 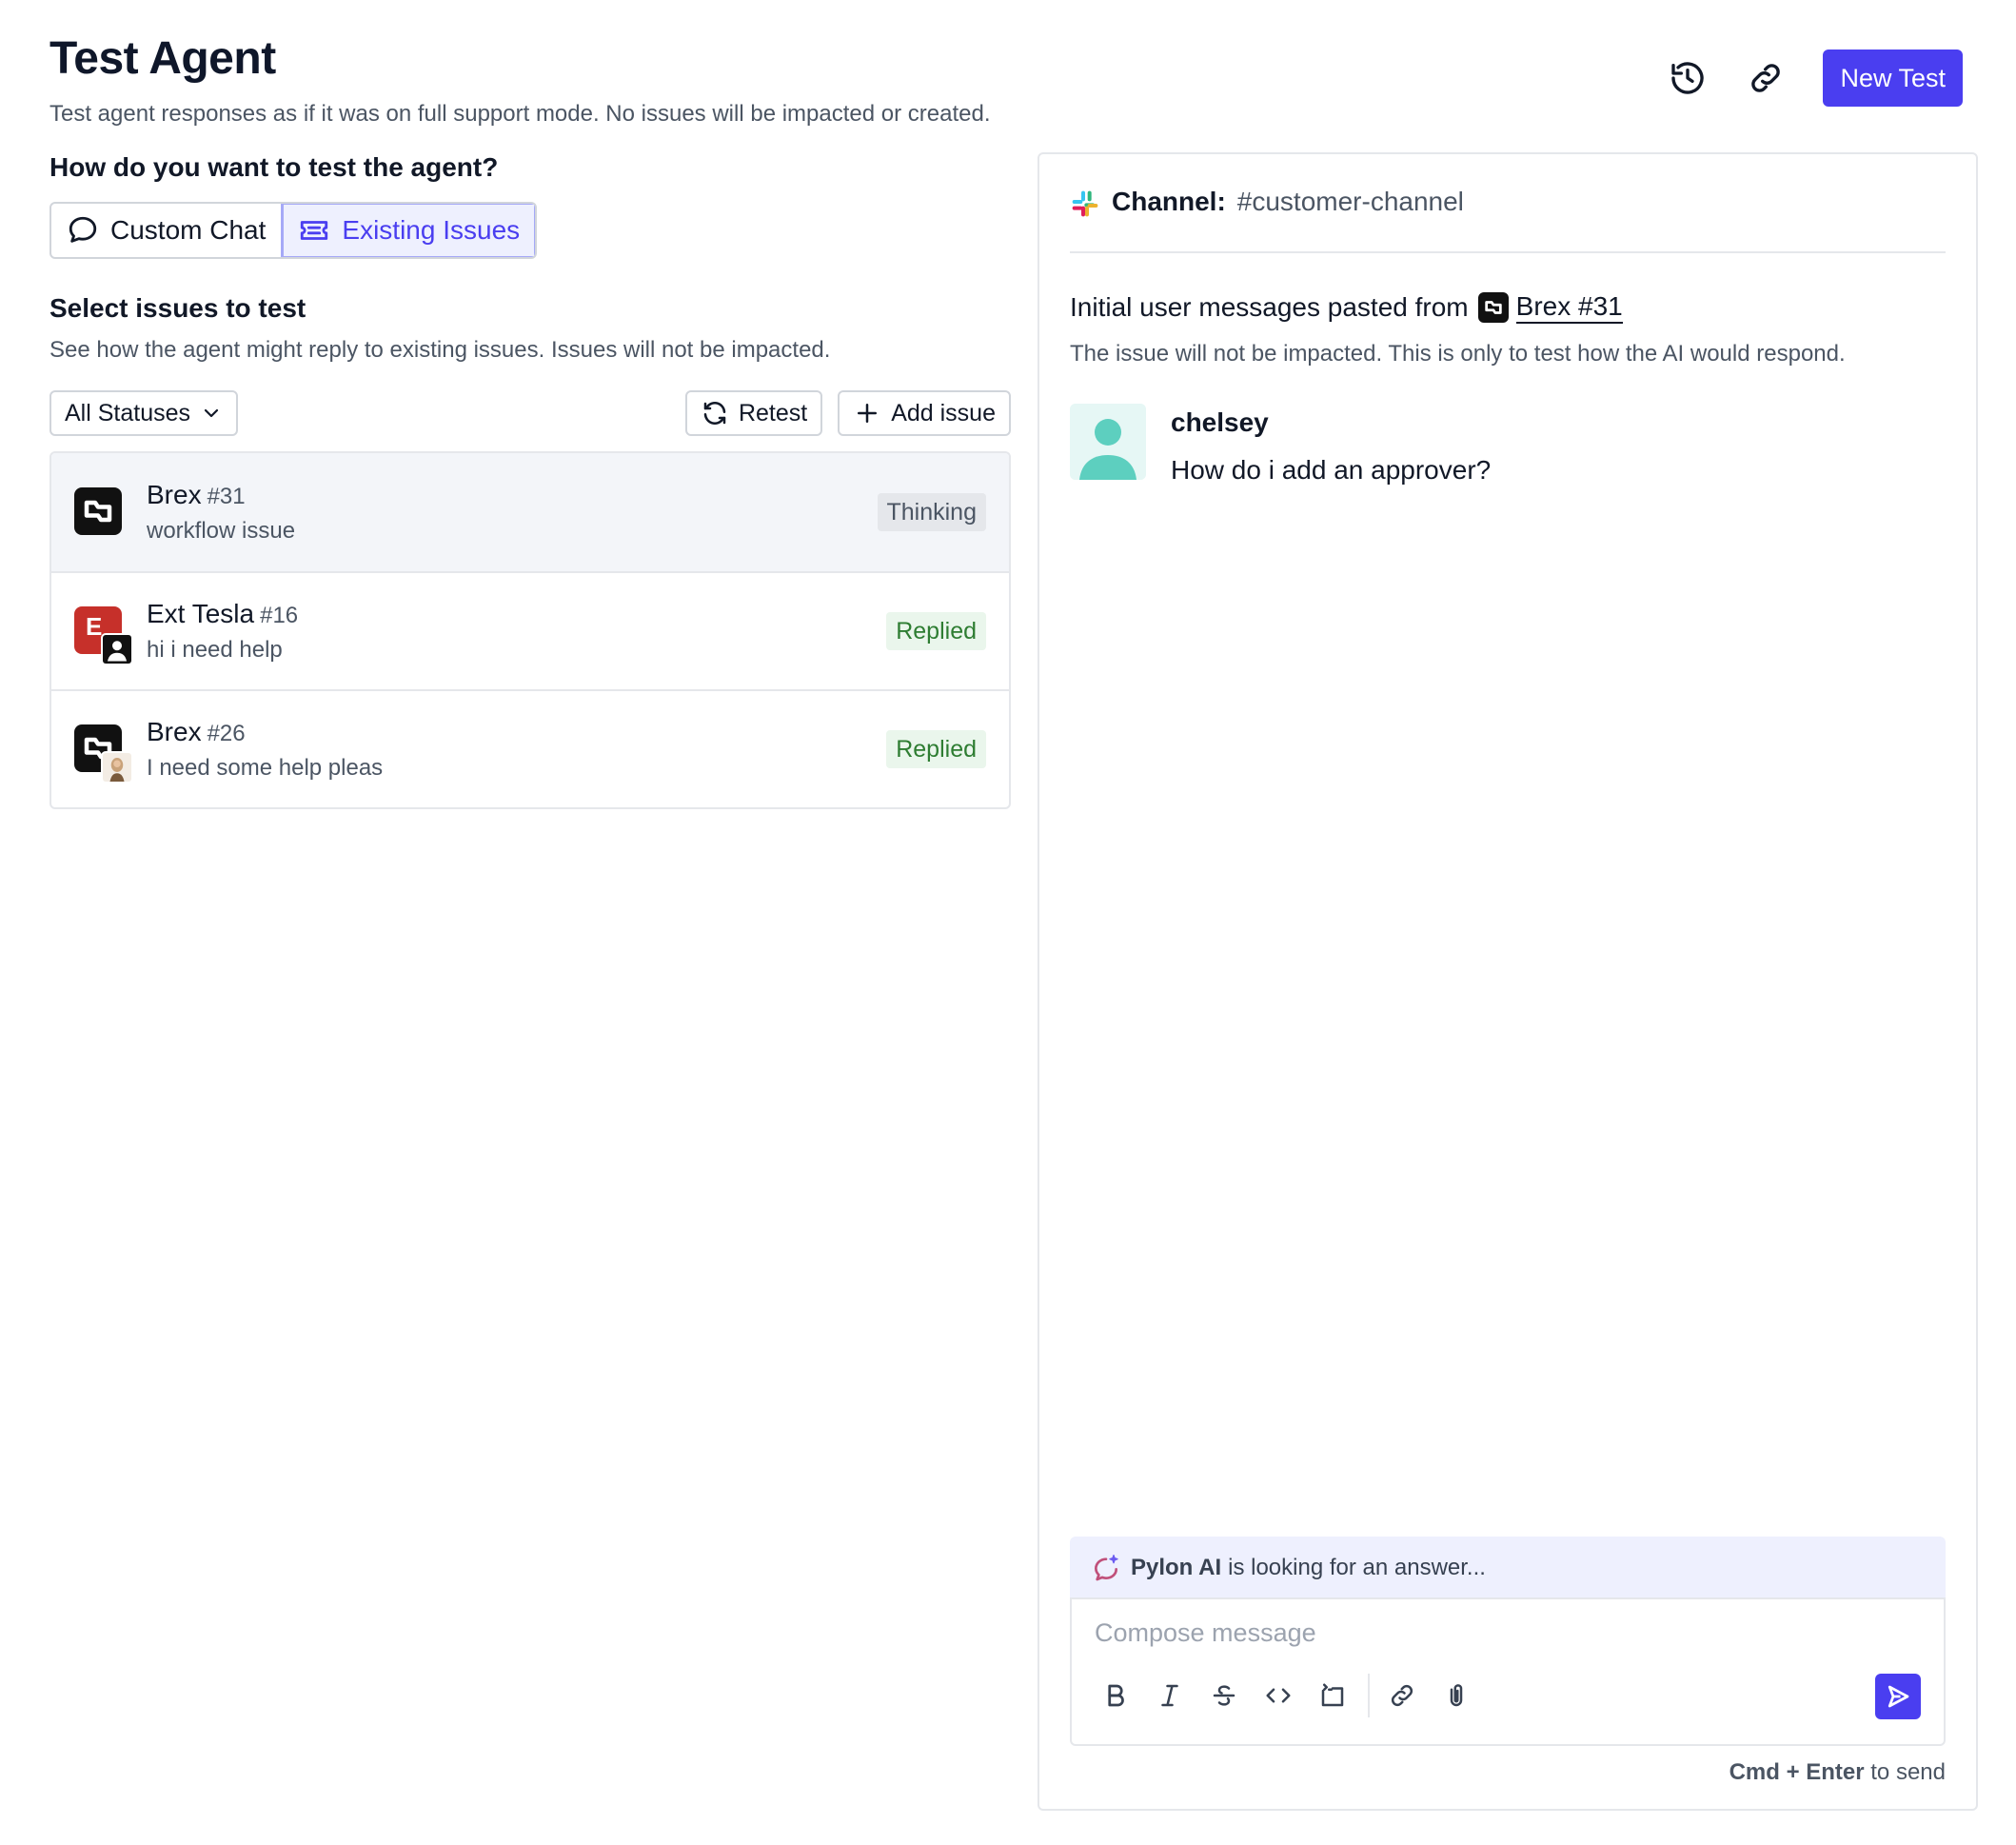 I want to click on issue-row: Brex #26 I need some help pleas Replied, so click(x=530, y=748).